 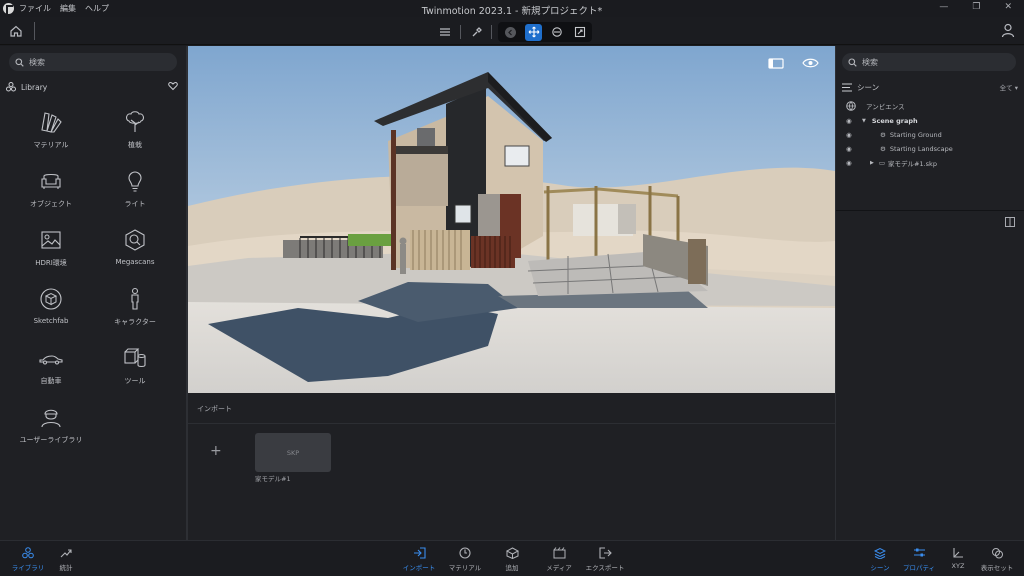 I want to click on library-item-material: マテリアル, so click(x=51, y=130).